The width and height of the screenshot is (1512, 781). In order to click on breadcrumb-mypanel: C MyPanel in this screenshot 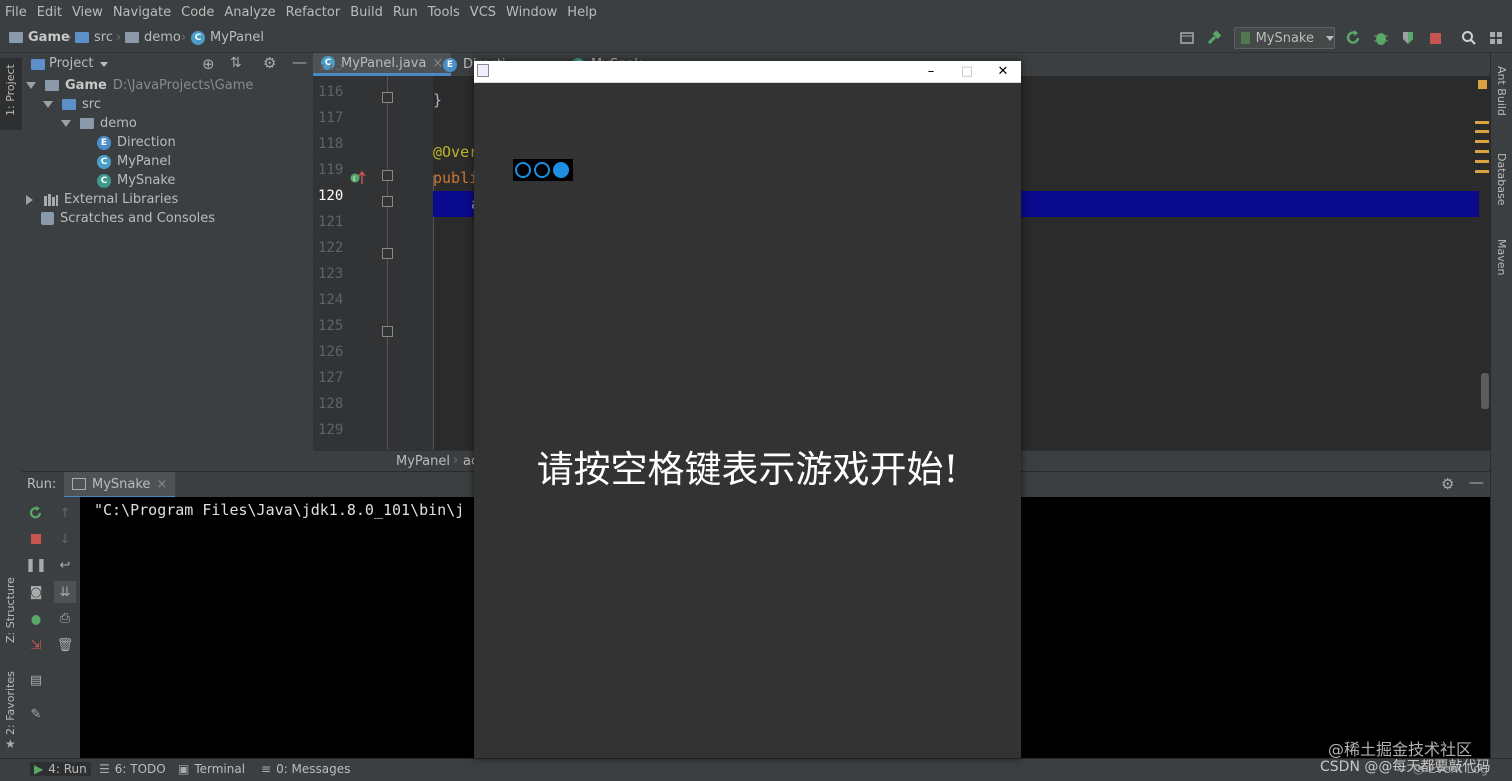, I will do `click(227, 37)`.